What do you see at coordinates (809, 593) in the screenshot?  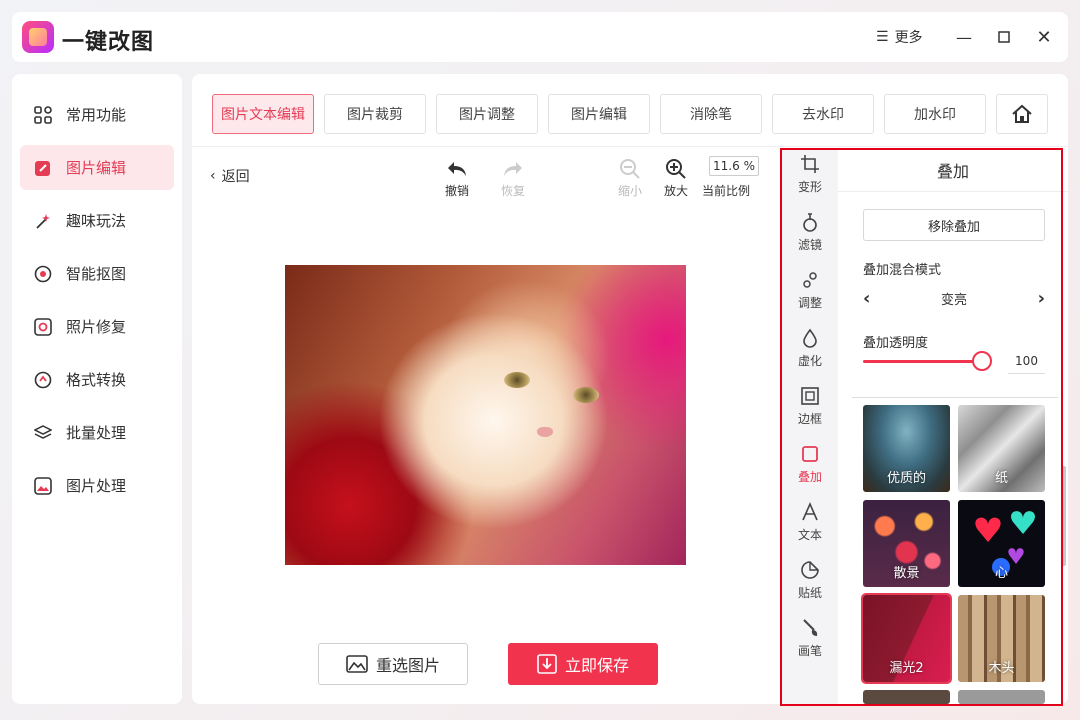 I see `strip-label: 贴纸` at bounding box center [809, 593].